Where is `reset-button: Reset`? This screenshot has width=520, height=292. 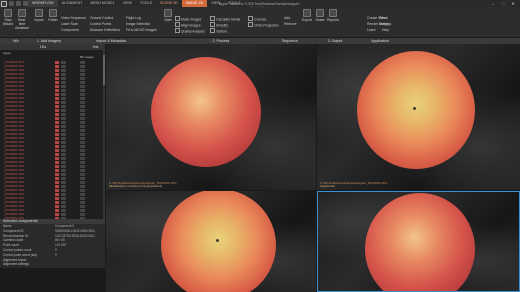
reset-button: Reset is located at coordinates (383, 18).